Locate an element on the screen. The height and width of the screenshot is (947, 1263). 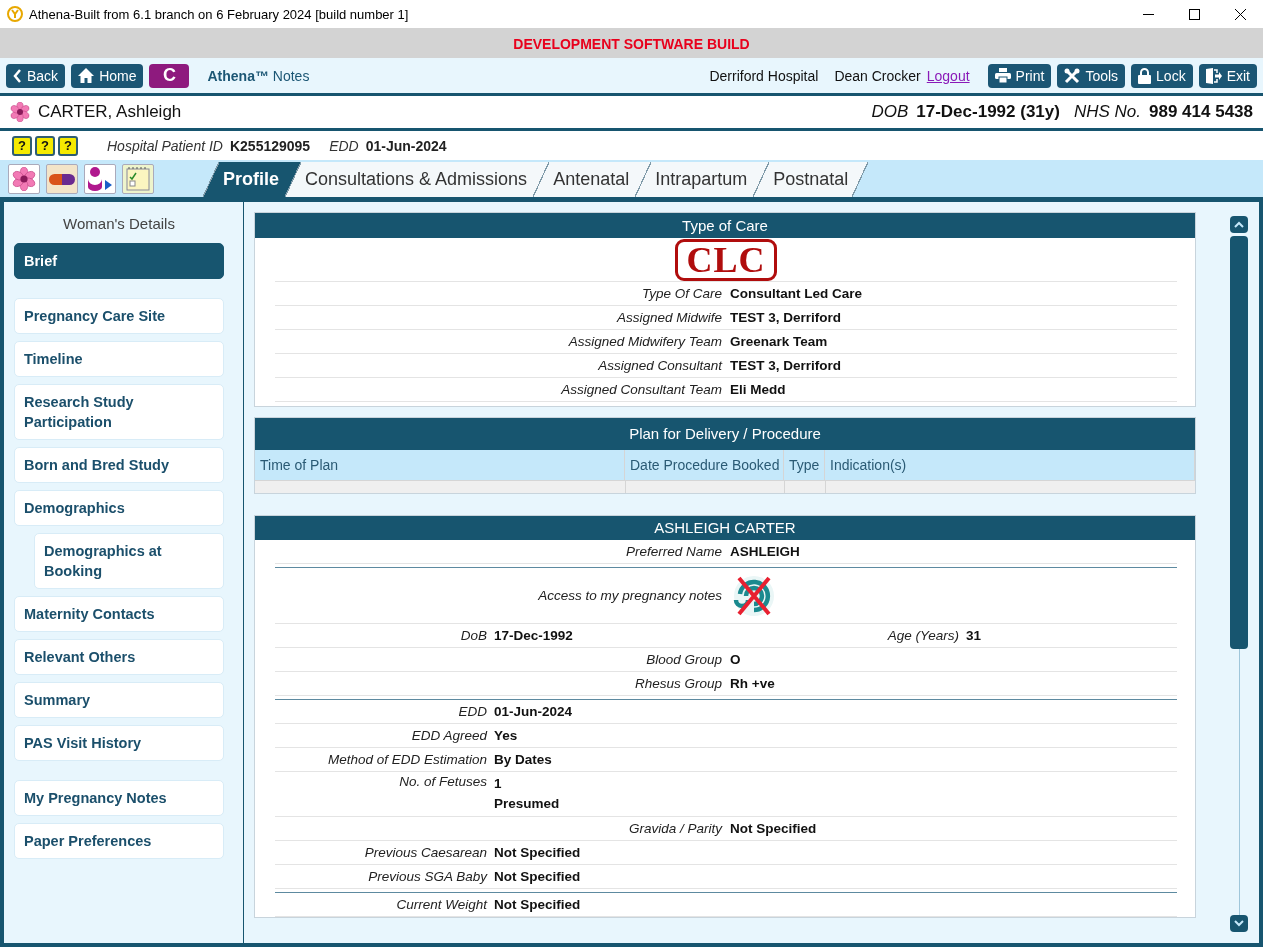
field-label: Assigned Midwifery Team is located at coordinates (644, 341).